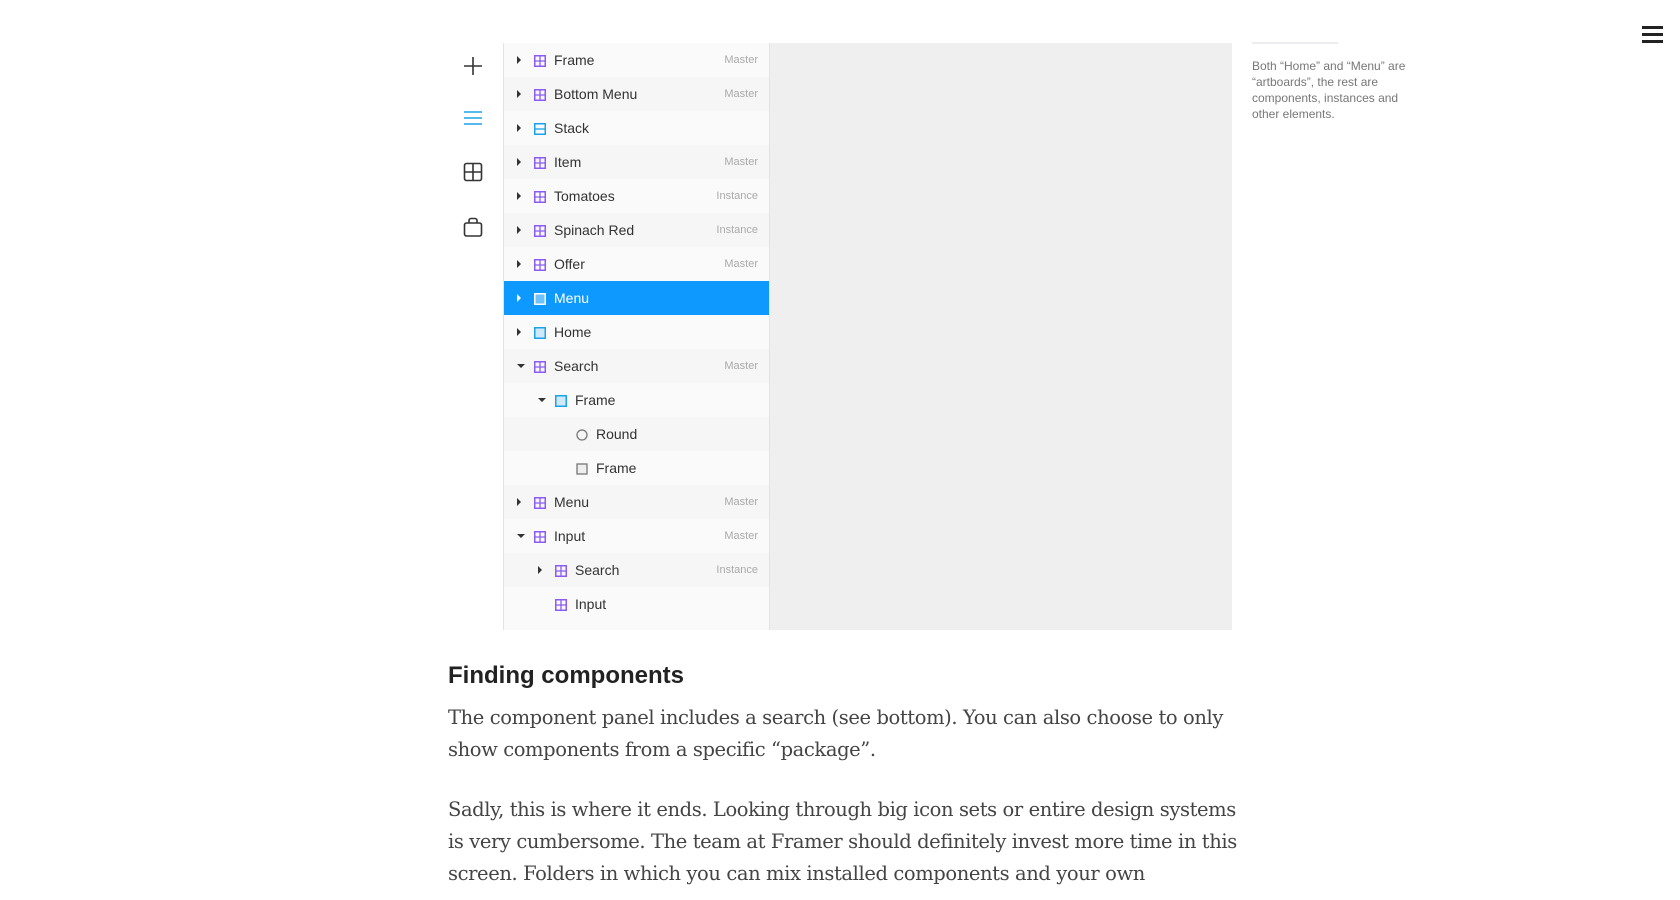  Describe the element at coordinates (636, 196) in the screenshot. I see `layer-row: Tomatoes Instance` at that location.